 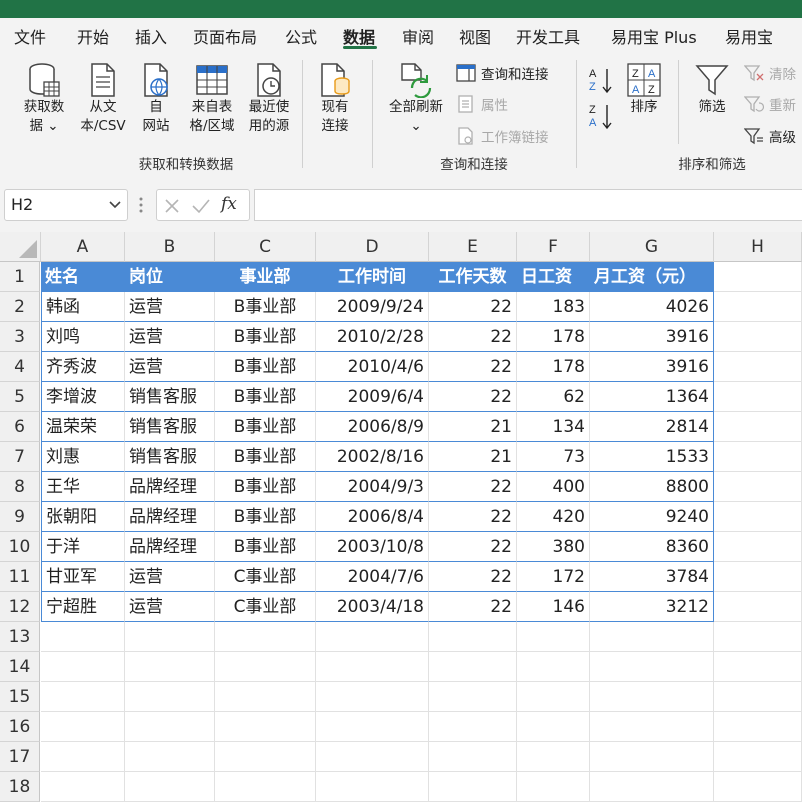 What do you see at coordinates (265, 247) in the screenshot?
I see `column-header-c: C` at bounding box center [265, 247].